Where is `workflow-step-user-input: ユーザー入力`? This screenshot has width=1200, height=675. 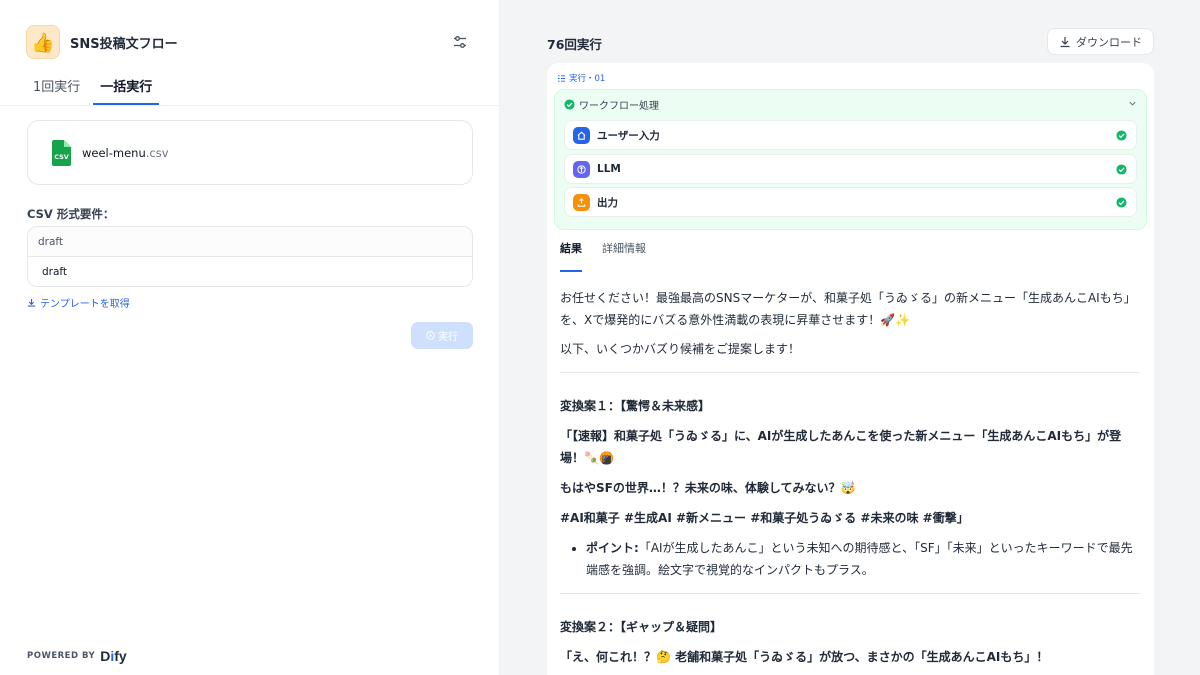
workflow-step-user-input: ユーザー入力 is located at coordinates (850, 135).